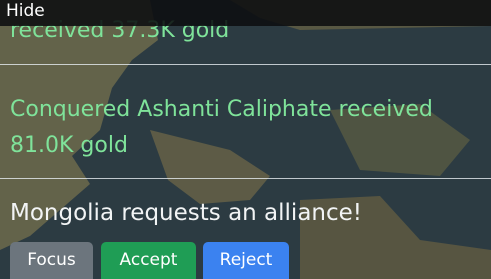  What do you see at coordinates (25, 13) in the screenshot?
I see `hide-toggle: Hide` at bounding box center [25, 13].